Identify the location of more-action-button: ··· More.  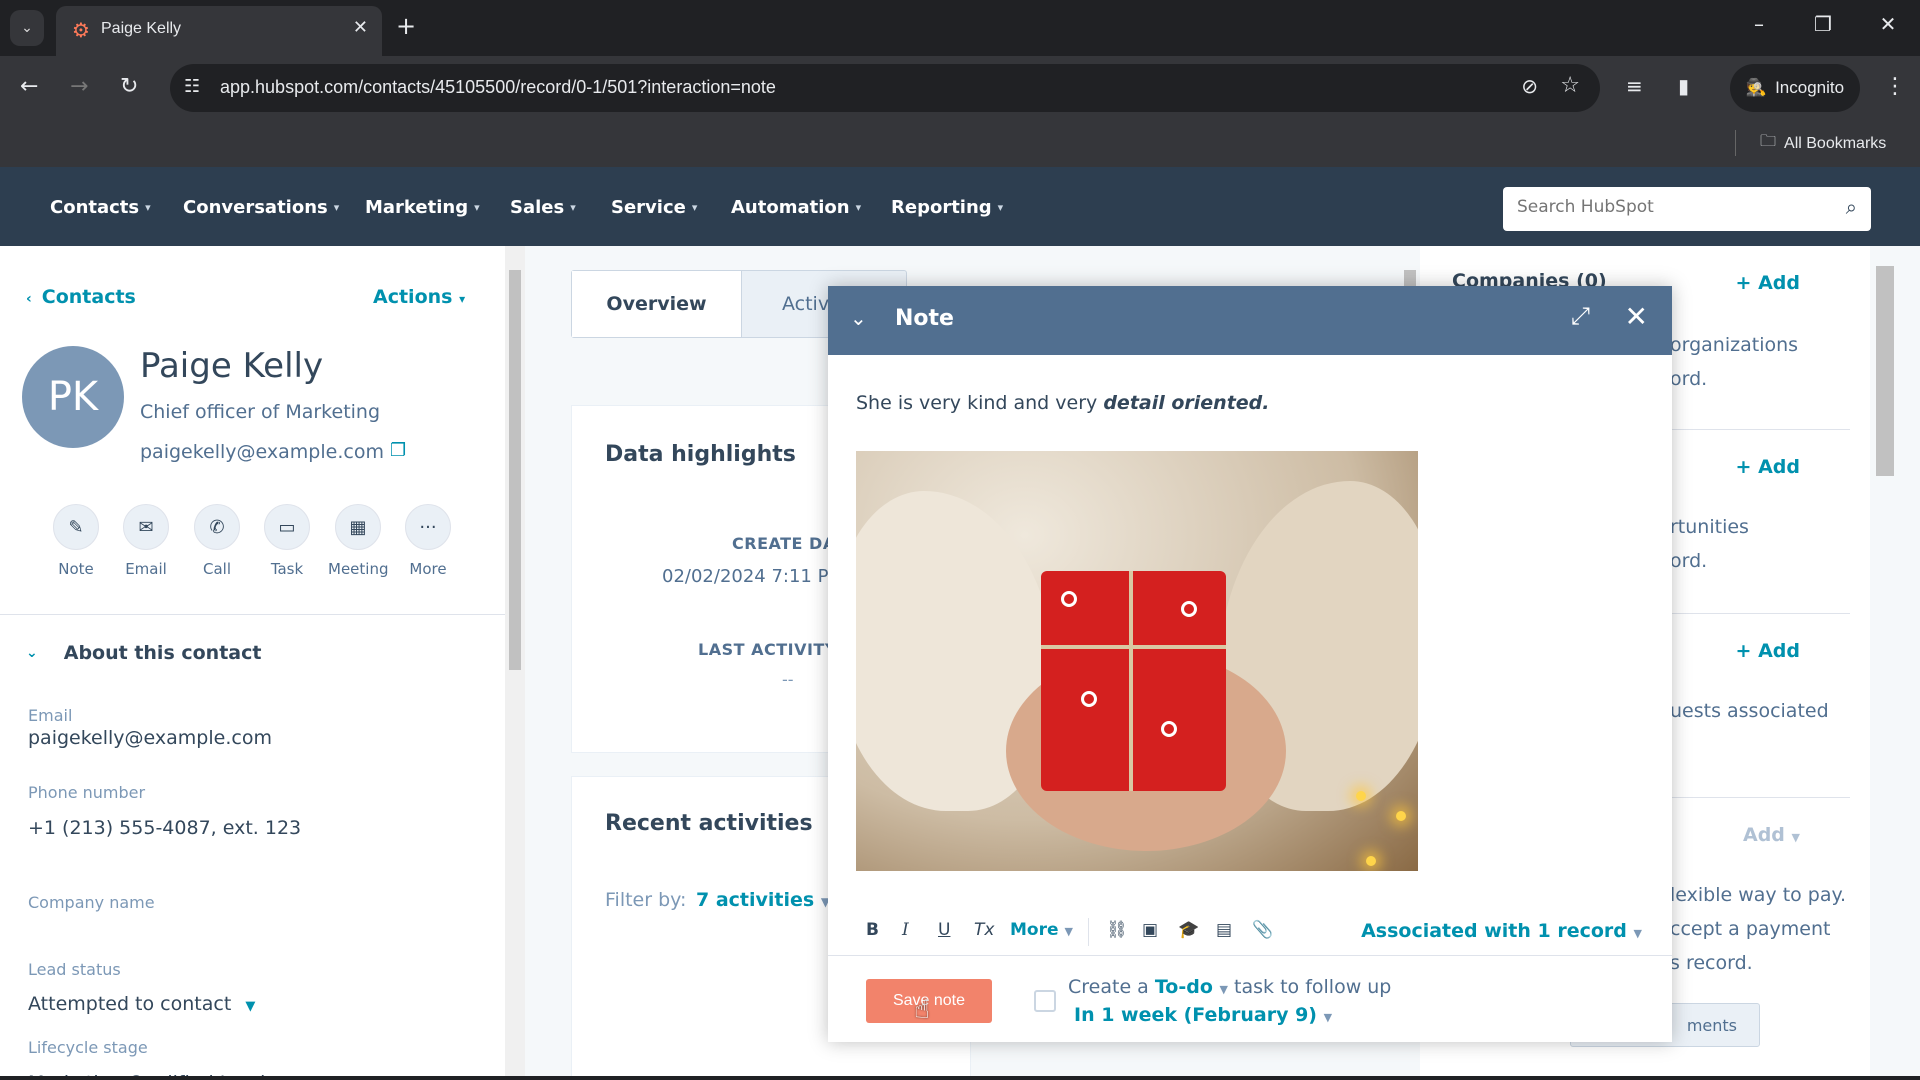
(428, 541).